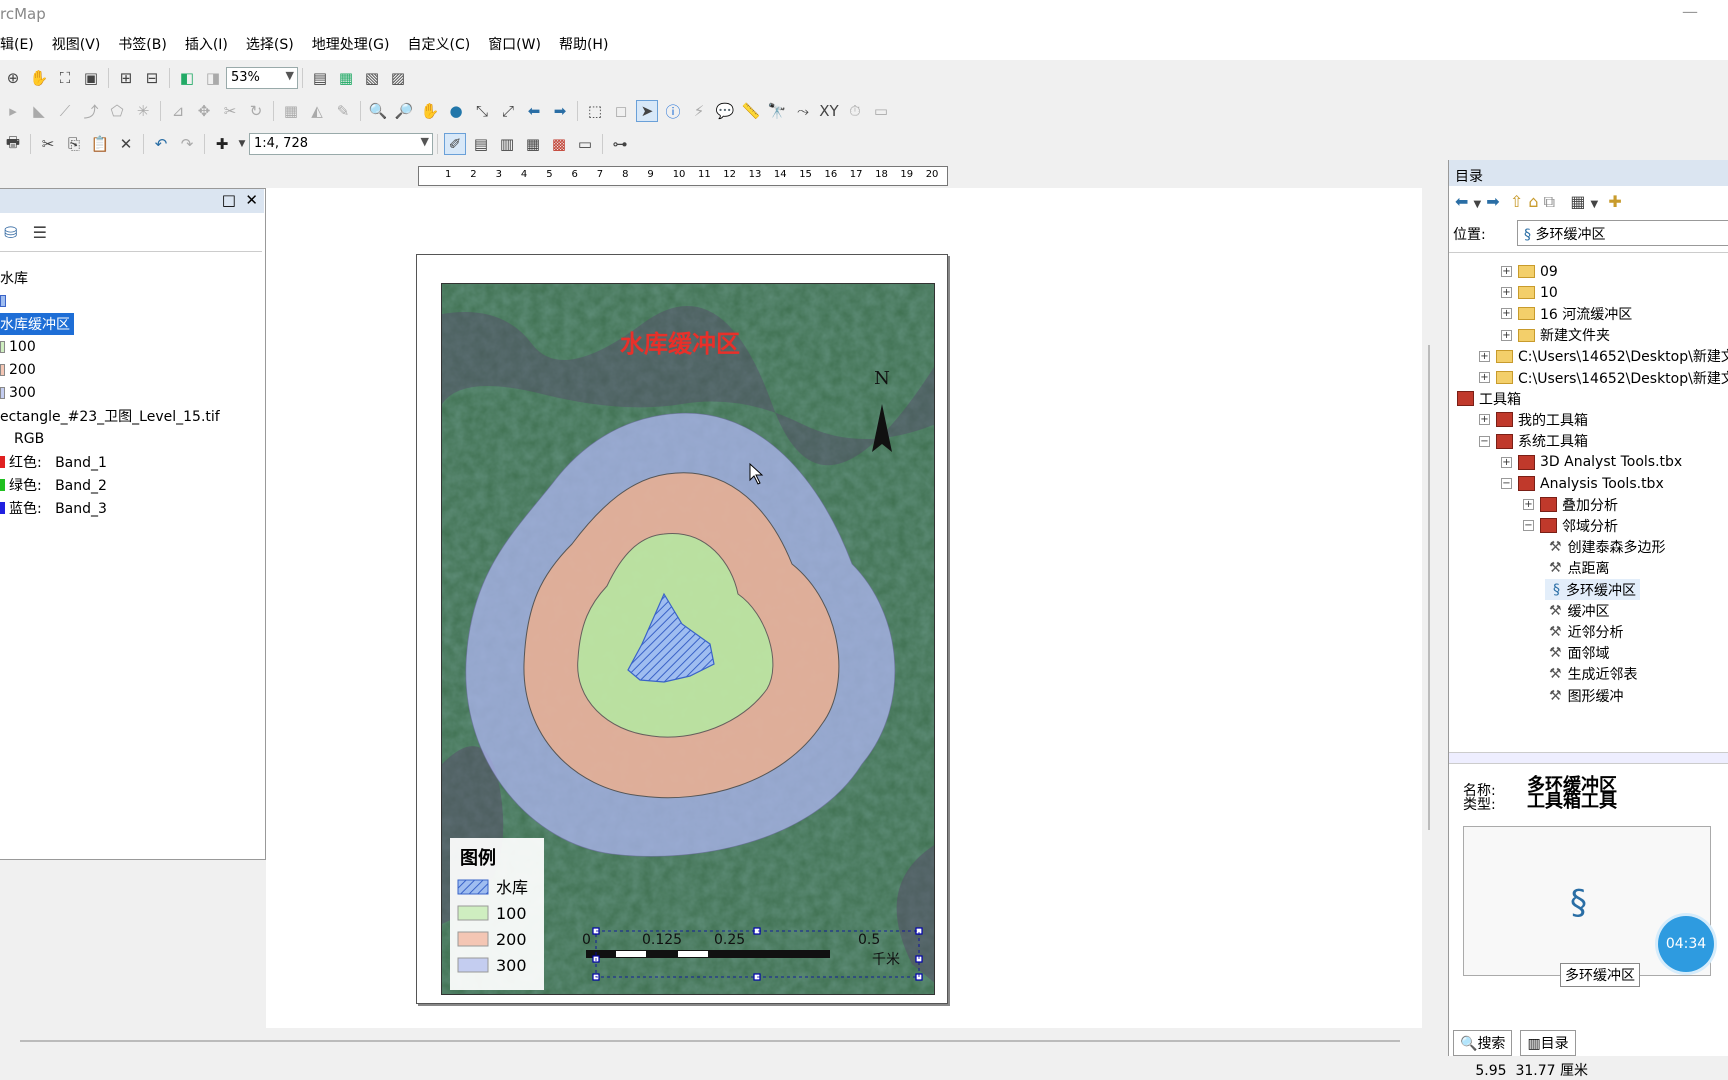 The width and height of the screenshot is (1728, 1080). Describe the element at coordinates (534, 111) in the screenshot. I see `previous-extent-icon: ⬅` at that location.